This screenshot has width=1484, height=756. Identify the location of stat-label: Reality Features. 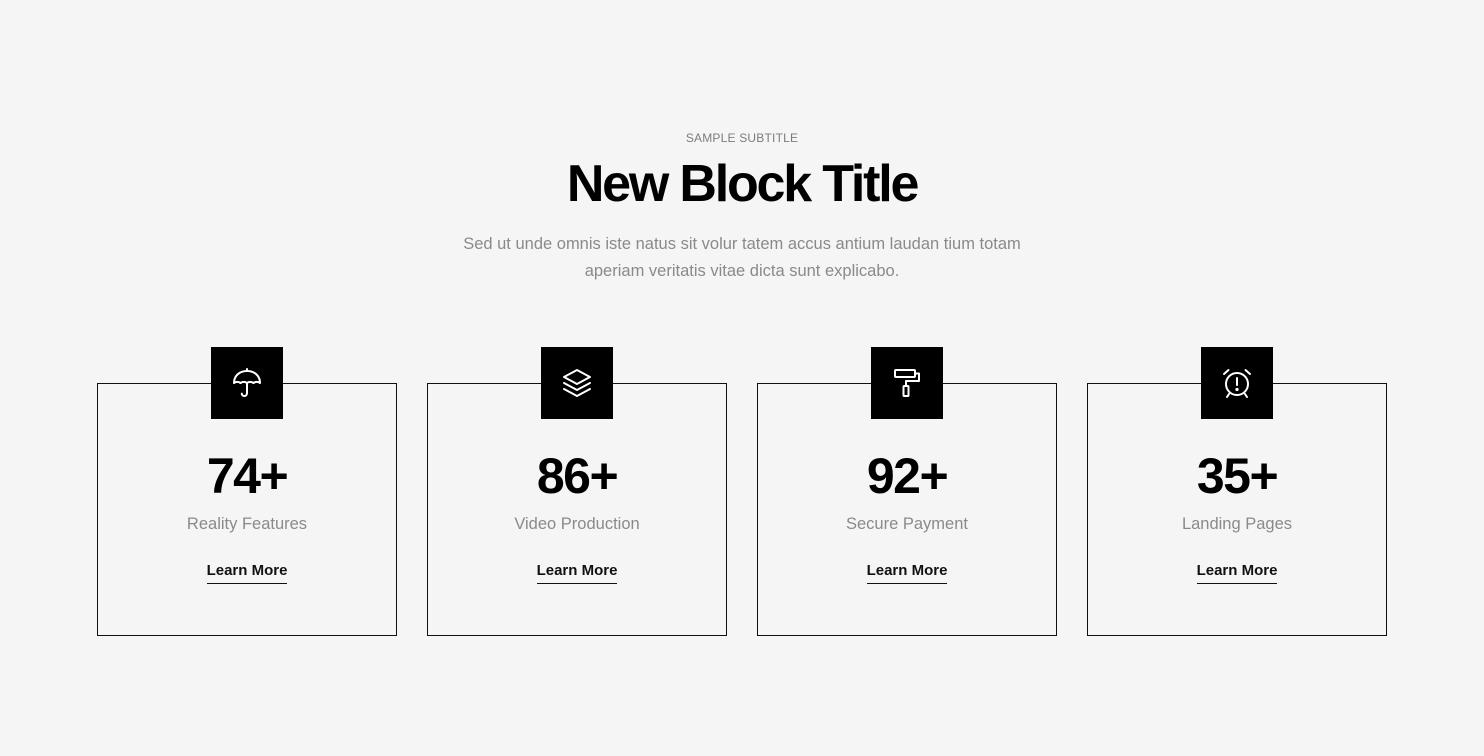
(247, 524).